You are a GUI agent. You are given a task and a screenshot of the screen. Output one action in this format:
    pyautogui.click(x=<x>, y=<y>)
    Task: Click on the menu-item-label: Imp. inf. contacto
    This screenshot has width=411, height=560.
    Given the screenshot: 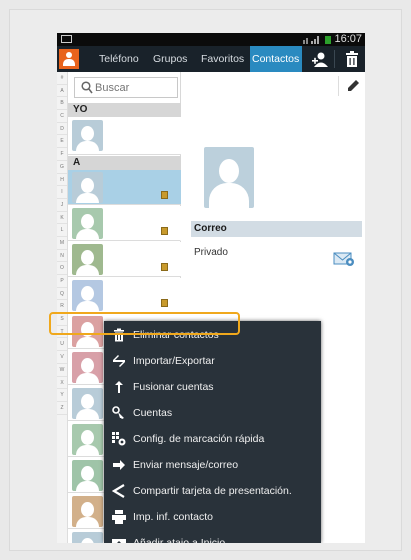 What is the action you would take?
    pyautogui.click(x=173, y=517)
    